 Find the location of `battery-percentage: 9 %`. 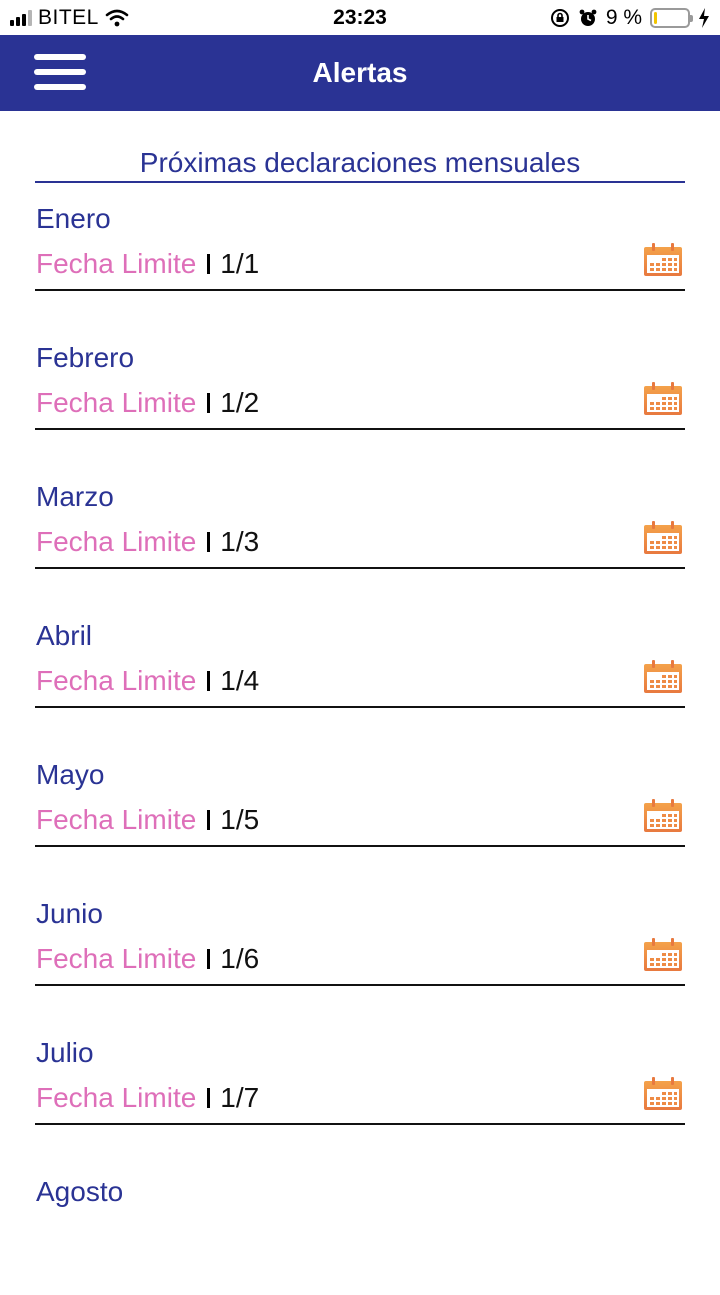

battery-percentage: 9 % is located at coordinates (623, 17).